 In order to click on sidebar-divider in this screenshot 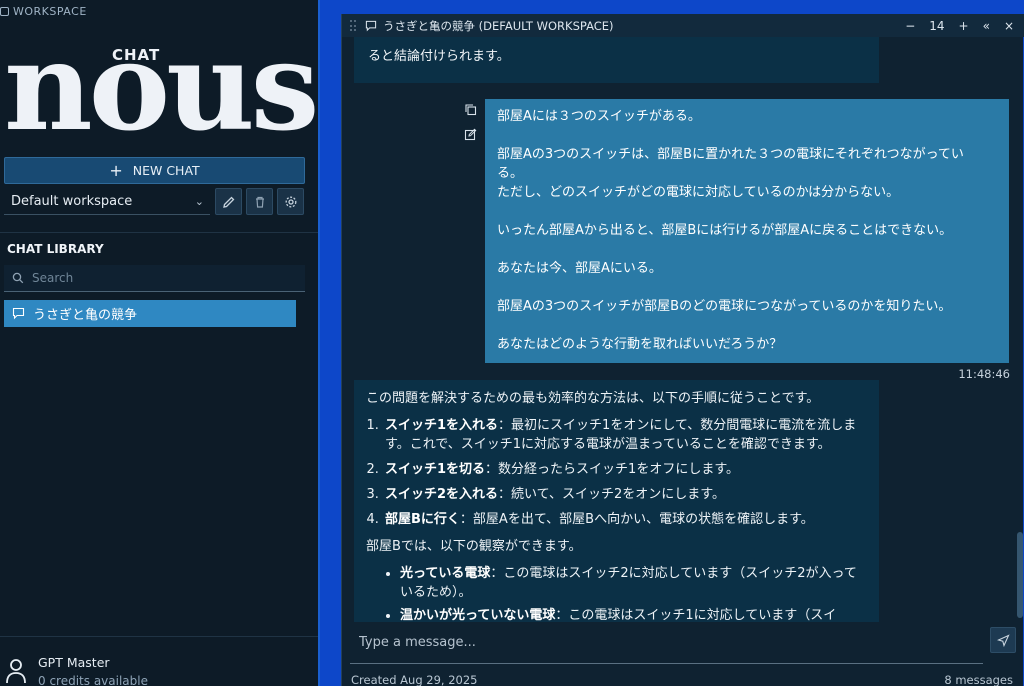, I will do `click(159, 232)`.